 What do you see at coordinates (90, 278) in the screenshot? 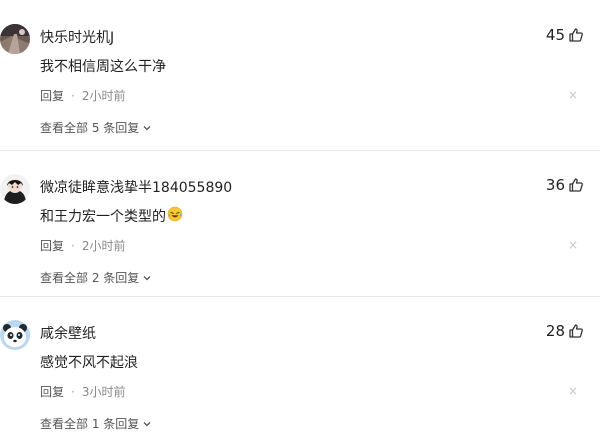
I see `view-all-replies-label: 查看全部 2 条回复` at bounding box center [90, 278].